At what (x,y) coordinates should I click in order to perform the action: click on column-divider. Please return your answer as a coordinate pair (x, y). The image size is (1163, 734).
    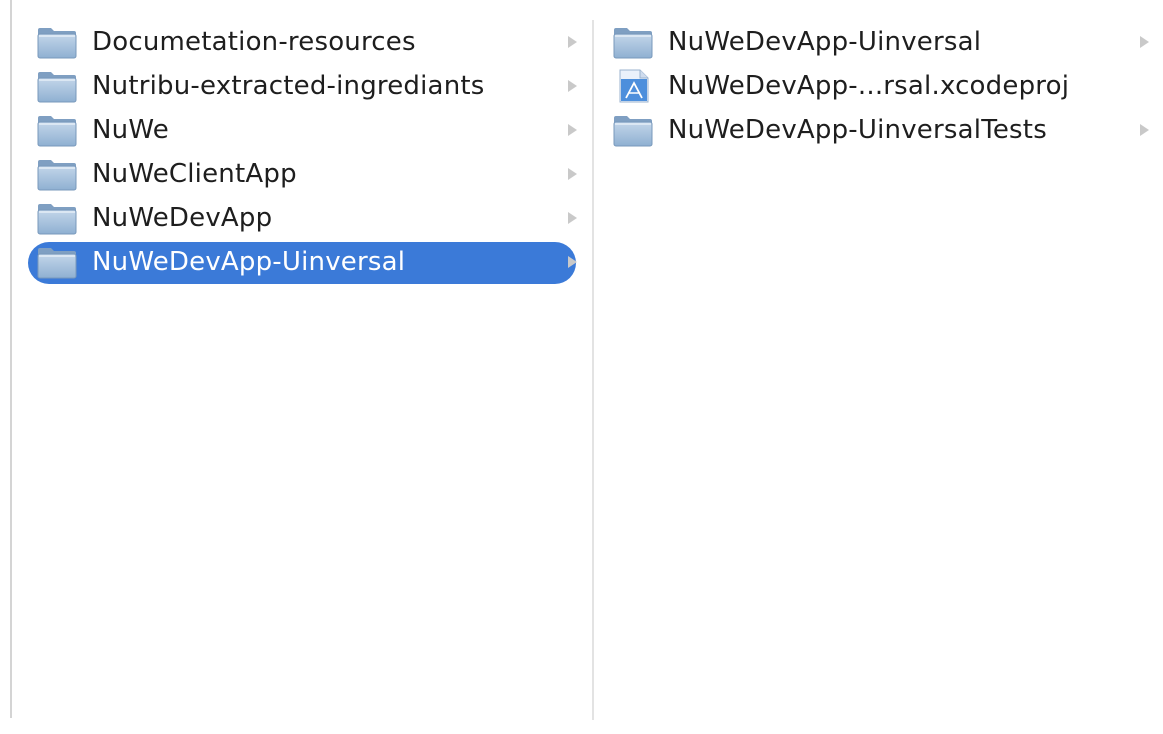
    Looking at the image, I should click on (593, 370).